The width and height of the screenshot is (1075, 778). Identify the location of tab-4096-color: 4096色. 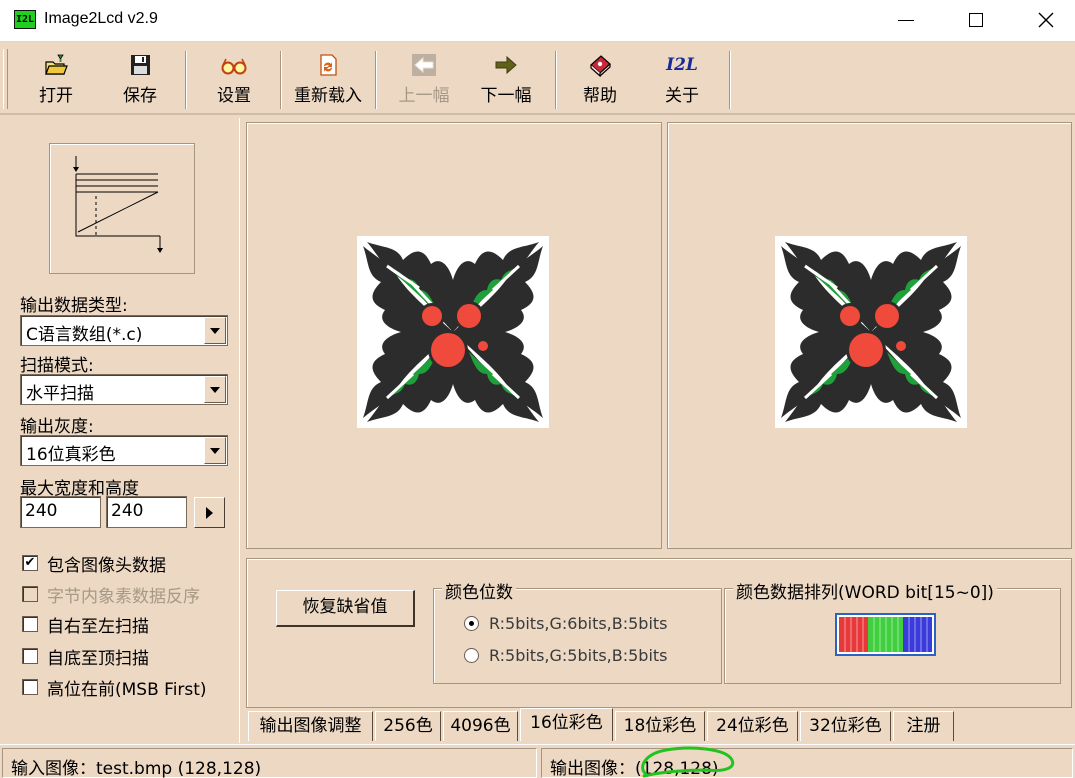
(480, 726).